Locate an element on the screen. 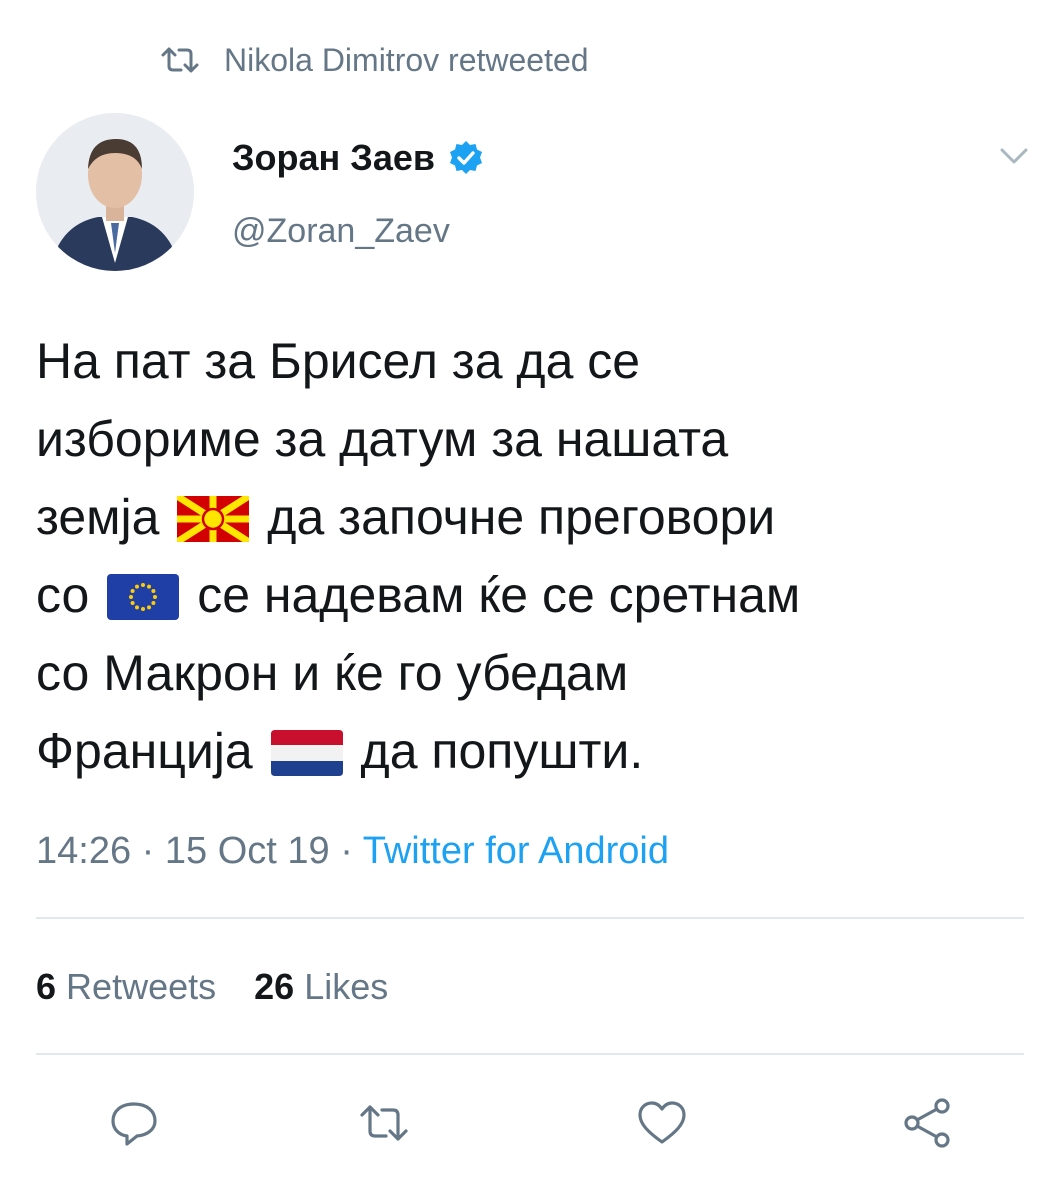 This screenshot has height=1200, width=1060. tweet-text-segment: да попушти. is located at coordinates (502, 751).